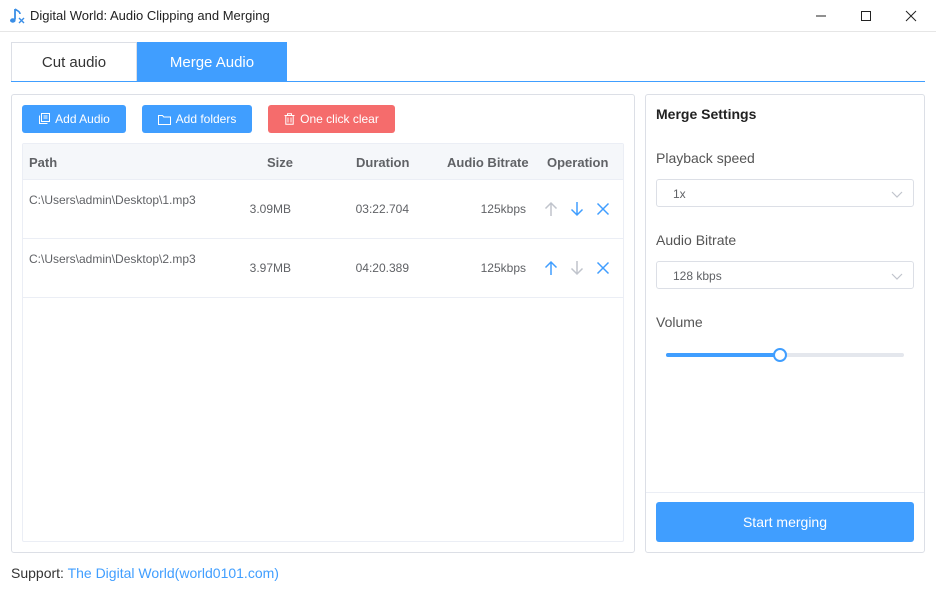 This screenshot has width=936, height=593. Describe the element at coordinates (173, 573) in the screenshot. I see `support-link: The Digital World(world0101.com)` at that location.